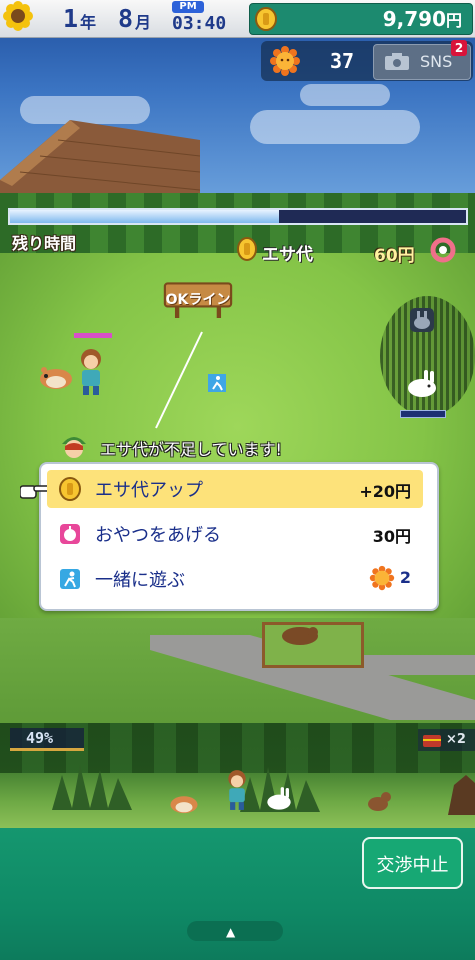  Describe the element at coordinates (217, 383) in the screenshot. I see `play-marker-icon` at that location.